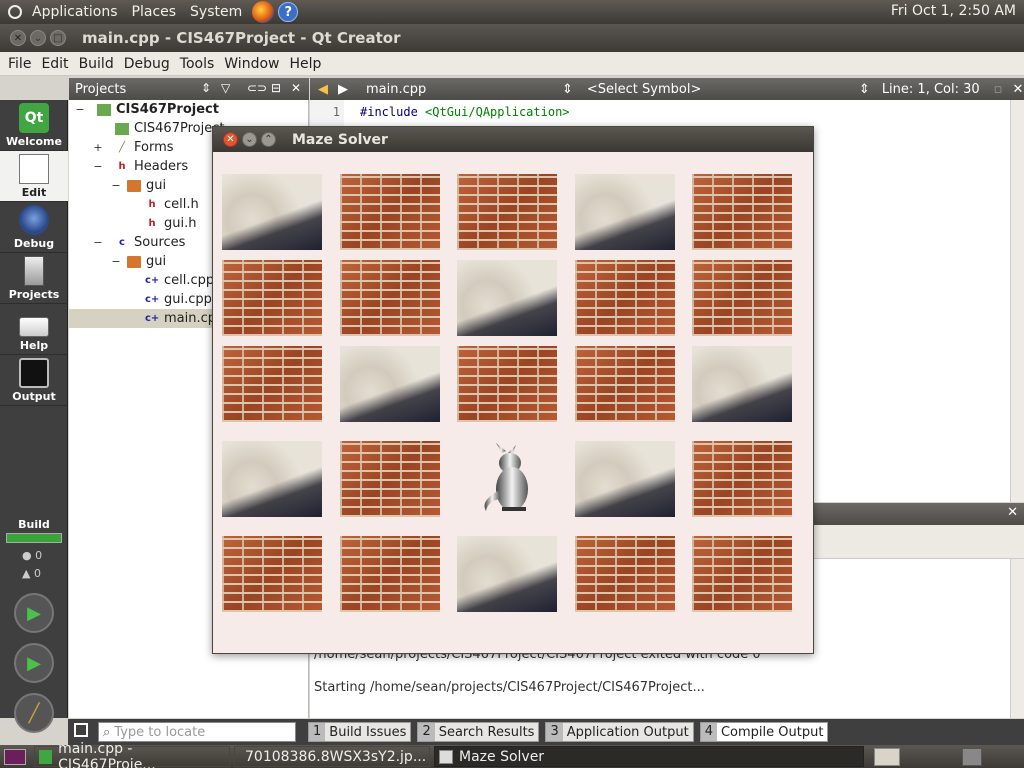  I want to click on debug-run-button: ▶, so click(34, 663).